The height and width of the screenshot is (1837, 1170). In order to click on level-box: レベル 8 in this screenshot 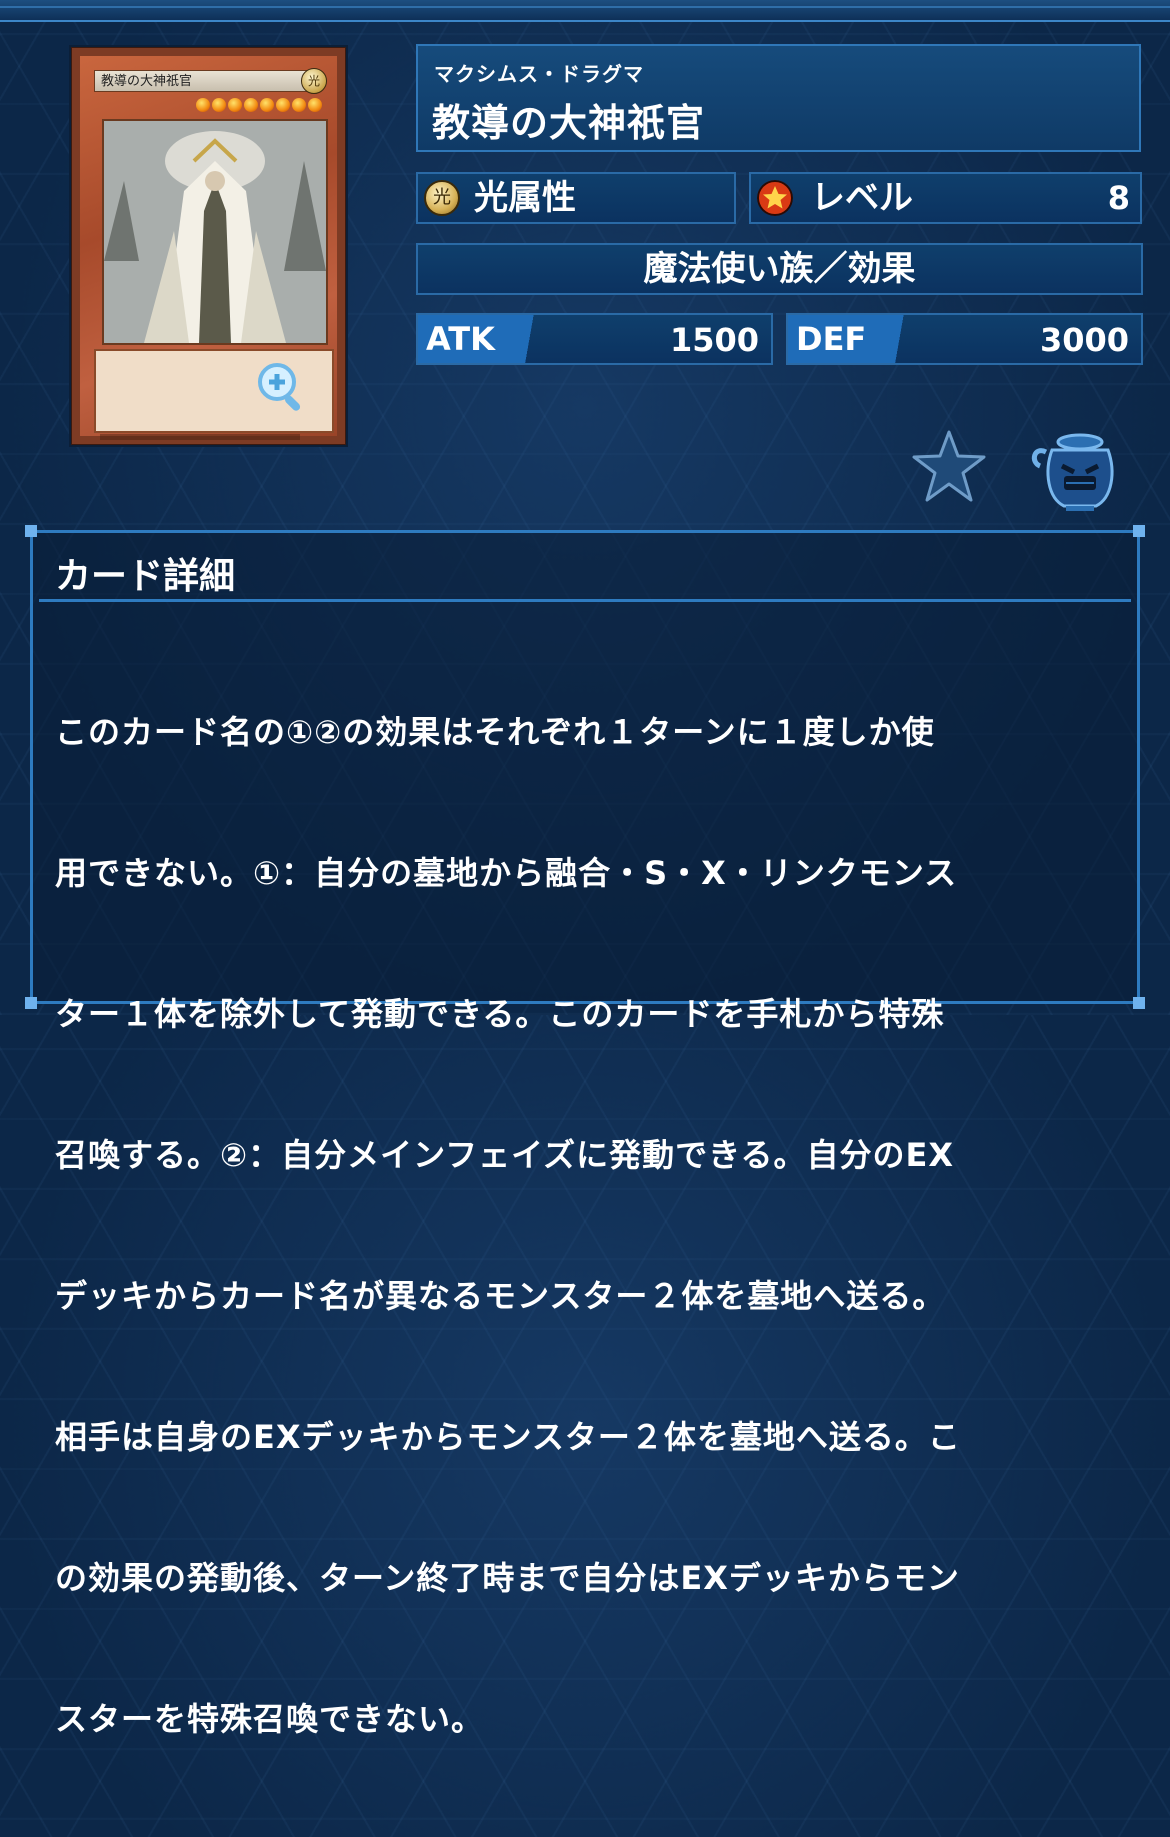, I will do `click(945, 198)`.